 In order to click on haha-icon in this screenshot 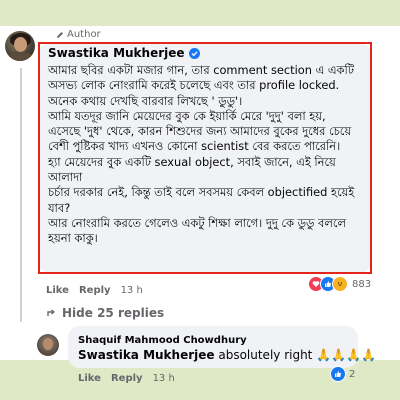, I will do `click(340, 284)`.